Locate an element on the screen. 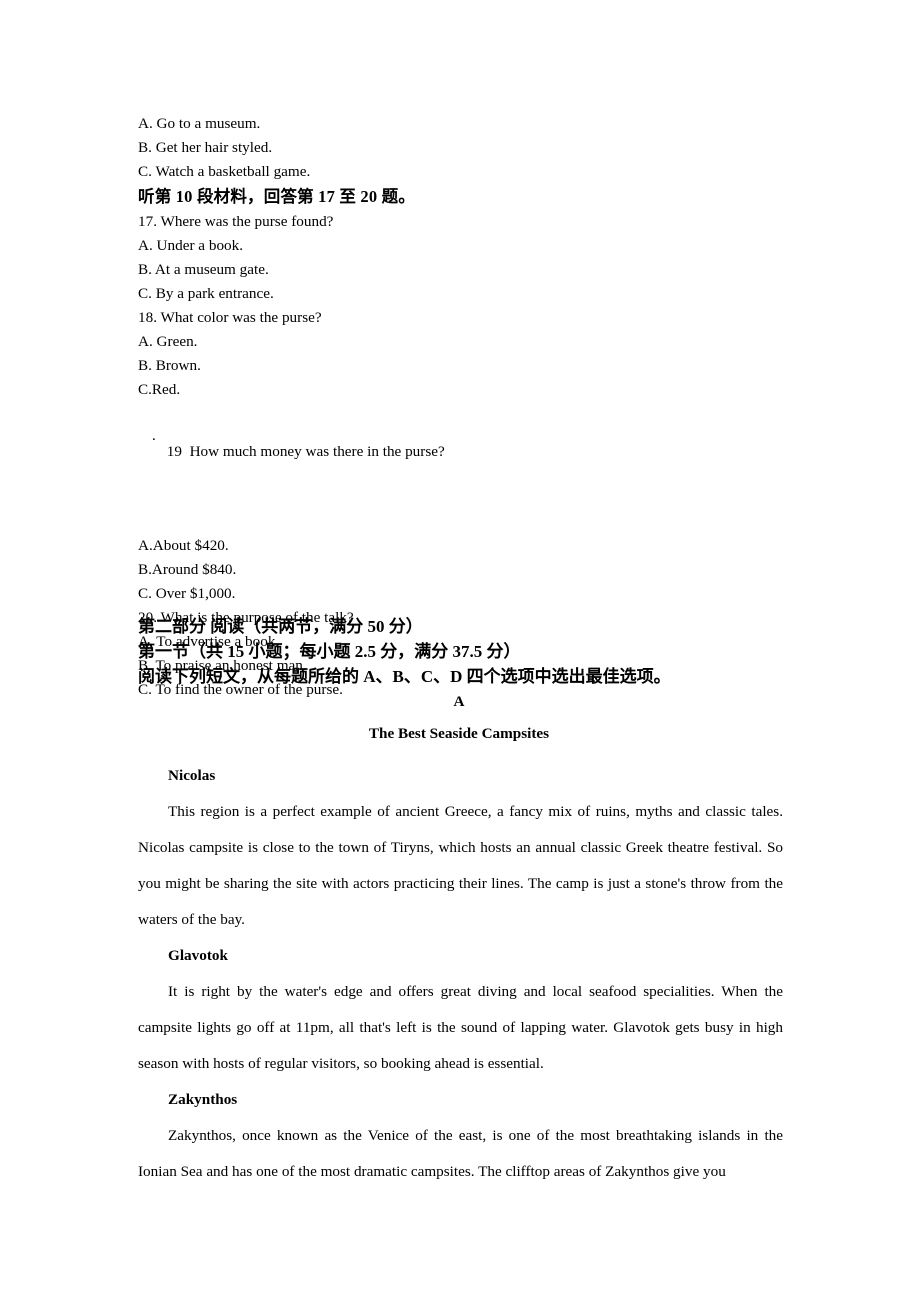 Image resolution: width=920 pixels, height=1302 pixels. option-item: C.Red. is located at coordinates (159, 389).